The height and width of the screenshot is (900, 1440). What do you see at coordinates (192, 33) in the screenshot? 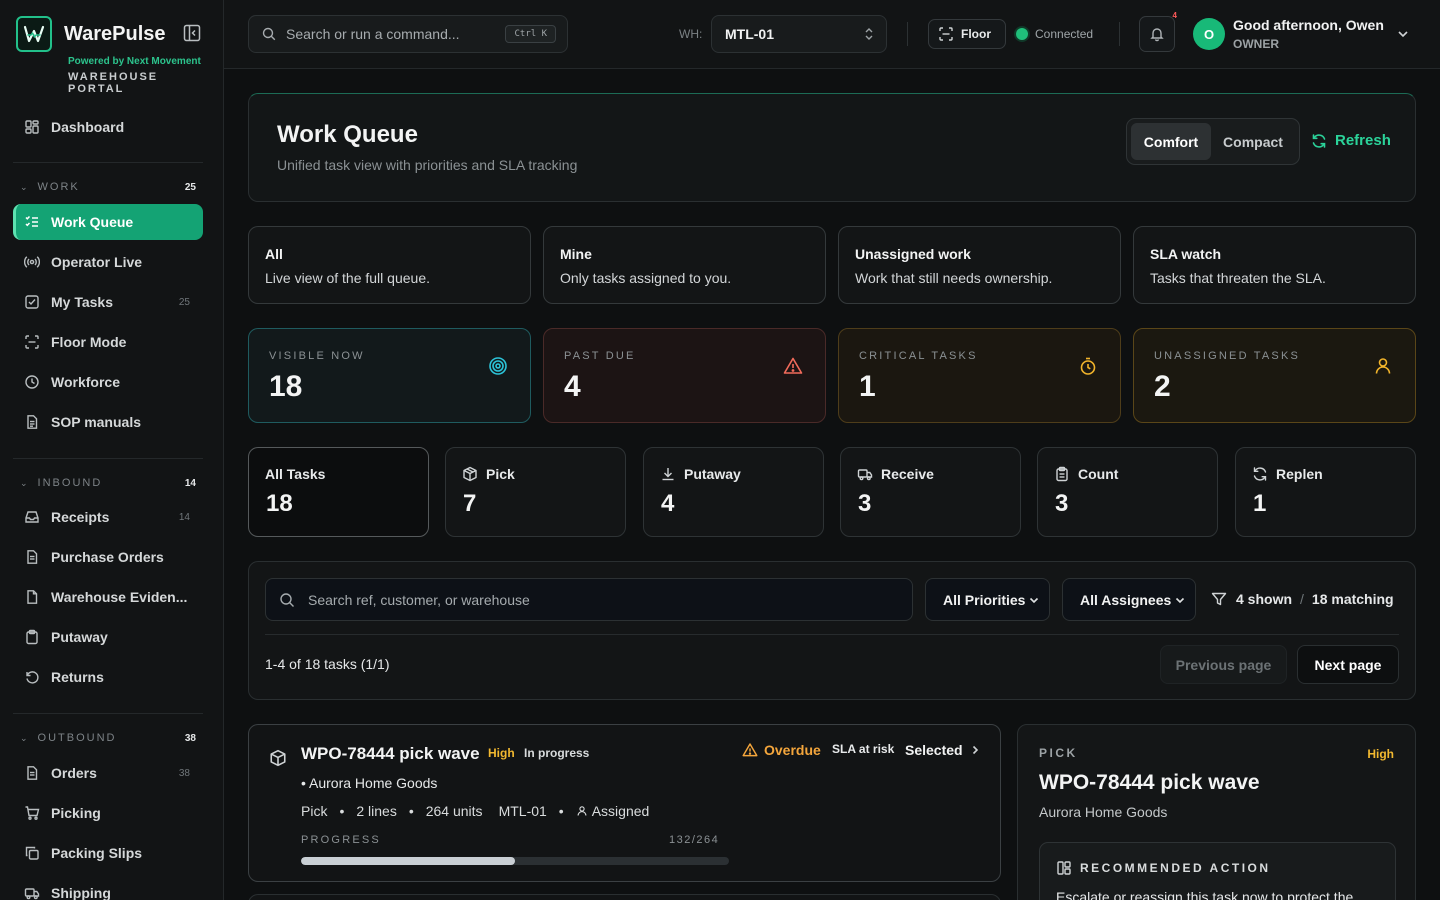
I see `sidebar-collapse-icon` at bounding box center [192, 33].